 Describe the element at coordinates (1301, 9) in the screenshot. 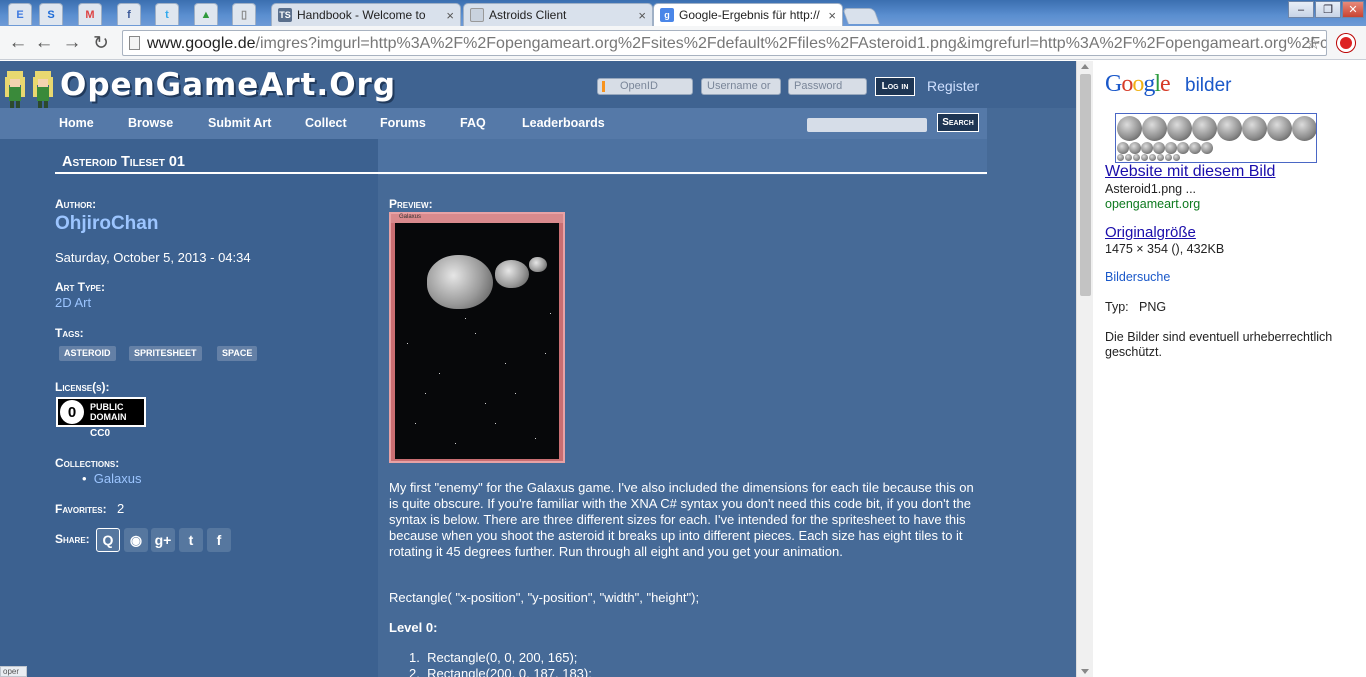

I see `minimize-button: –` at that location.